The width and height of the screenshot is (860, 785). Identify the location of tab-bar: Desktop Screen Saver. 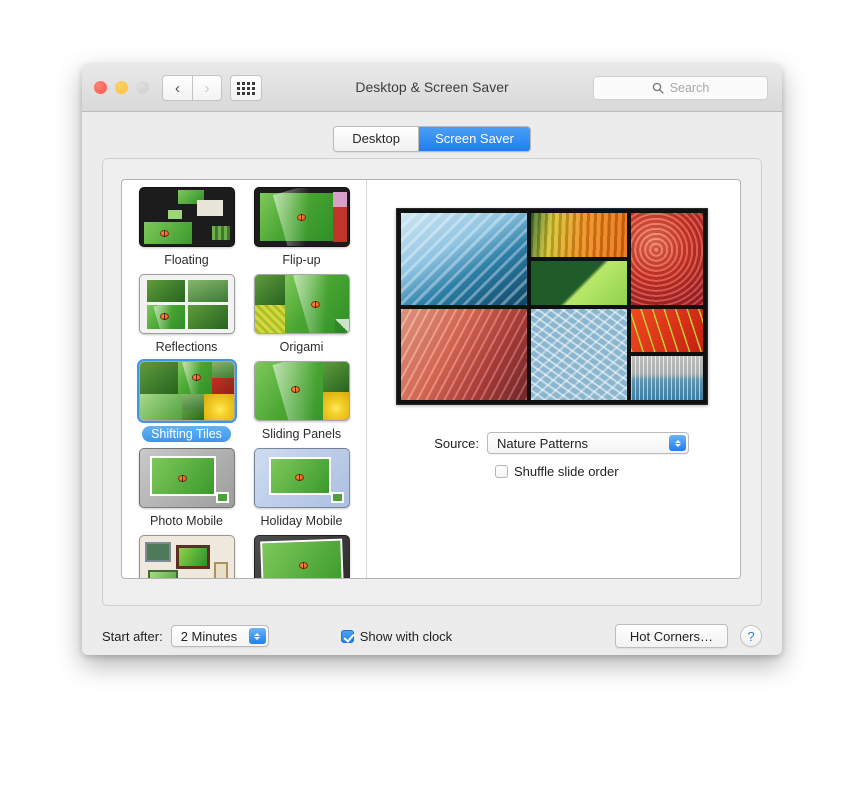
(432, 139).